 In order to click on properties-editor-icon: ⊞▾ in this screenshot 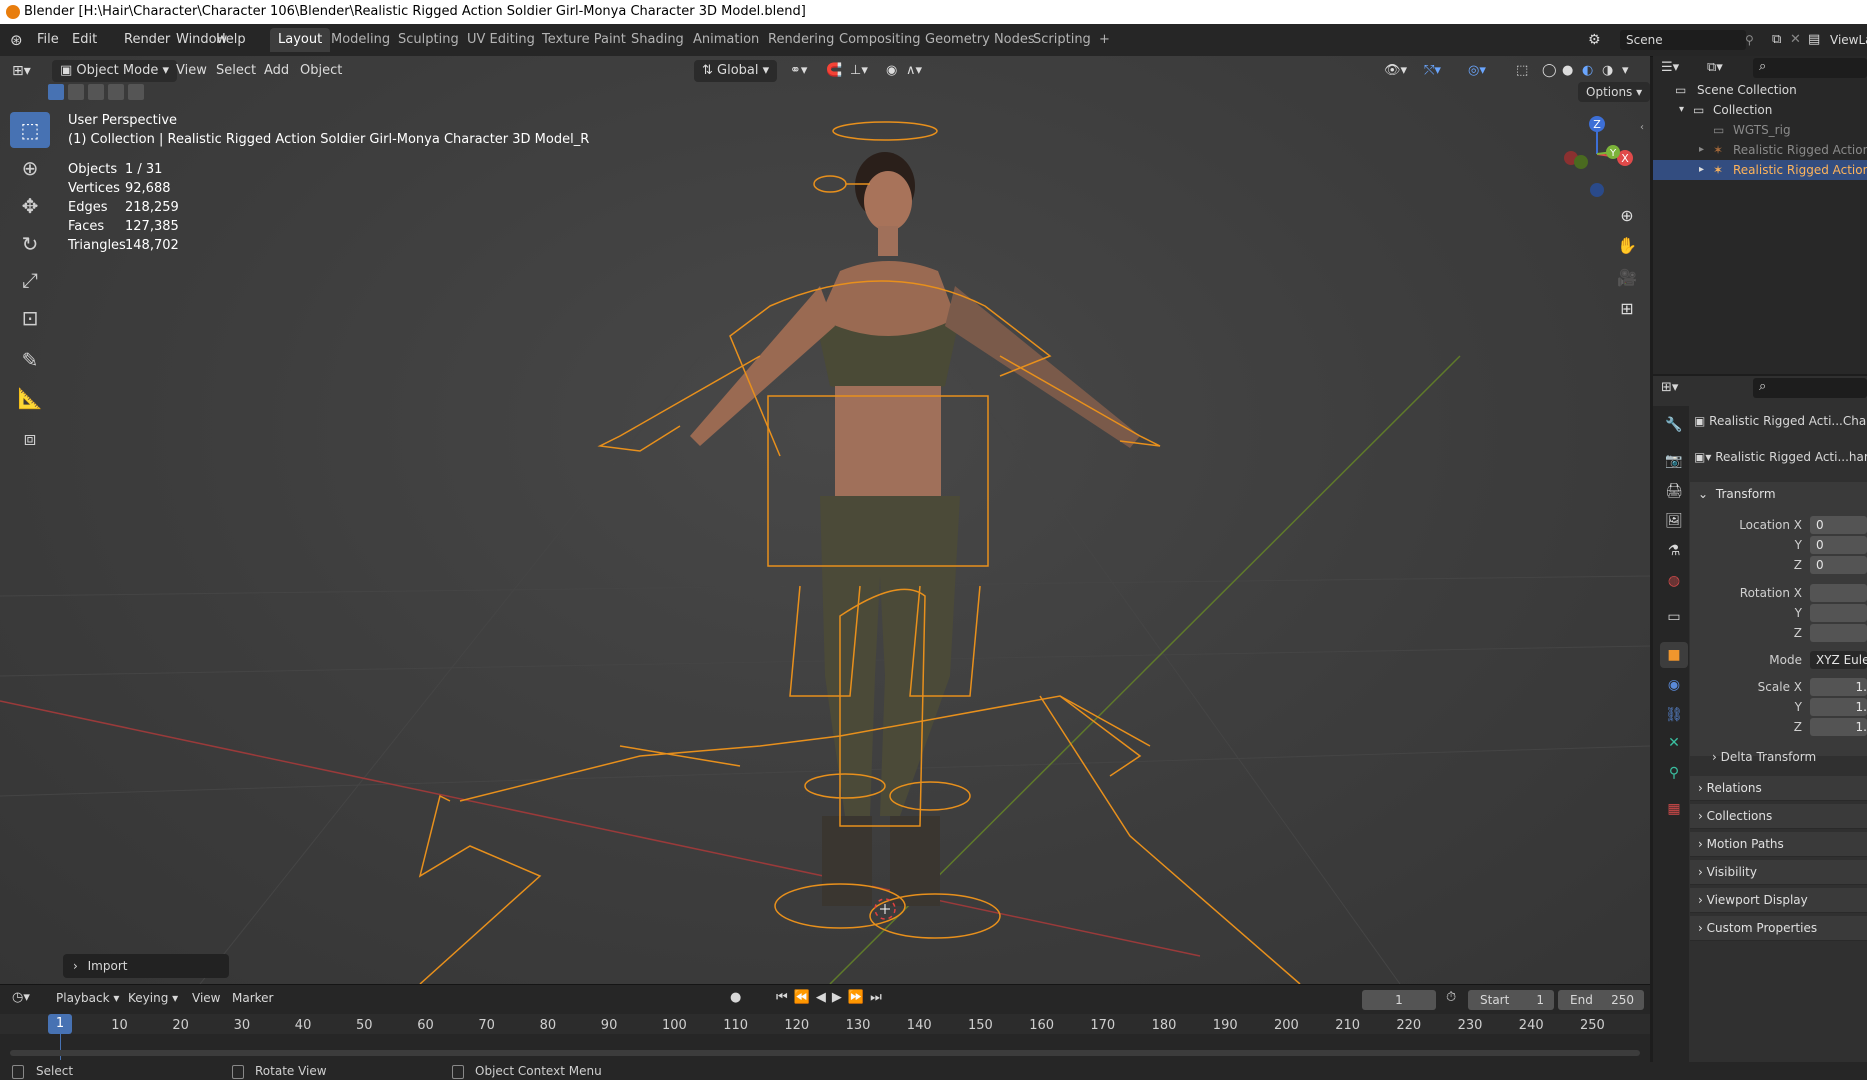, I will do `click(1669, 387)`.